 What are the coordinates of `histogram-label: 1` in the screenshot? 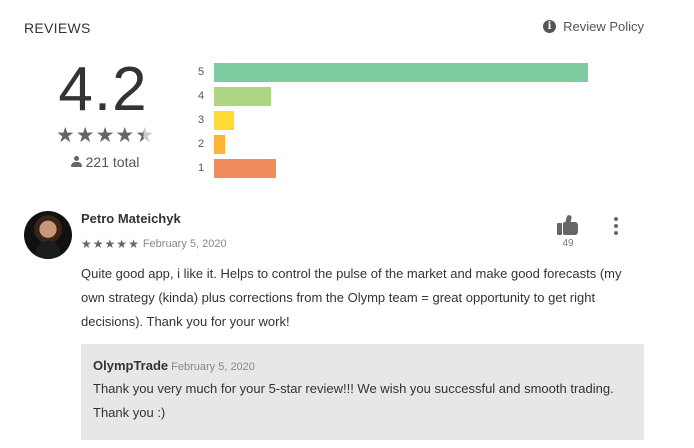 It's located at (201, 168).